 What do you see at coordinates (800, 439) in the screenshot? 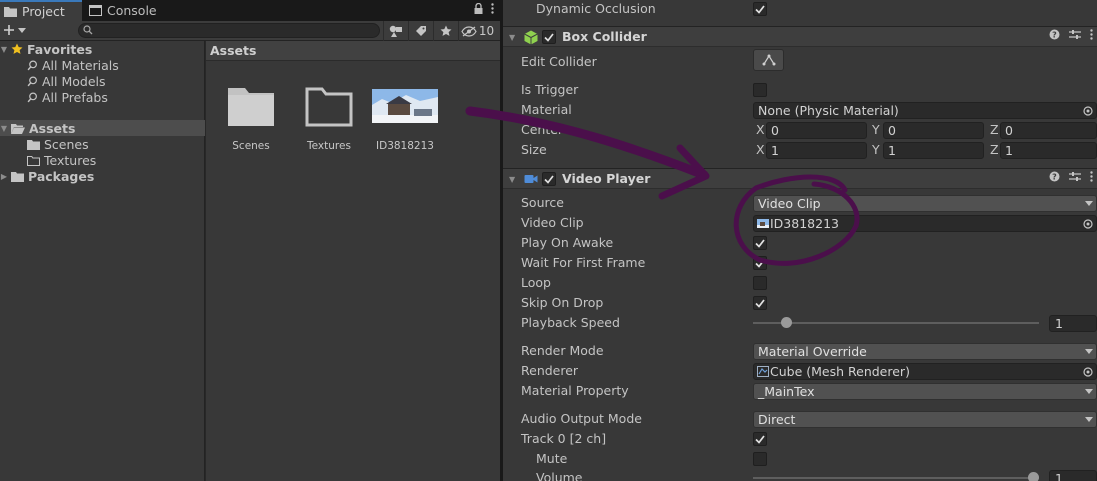
I see `track0-row: Track 0 [2 ch]` at bounding box center [800, 439].